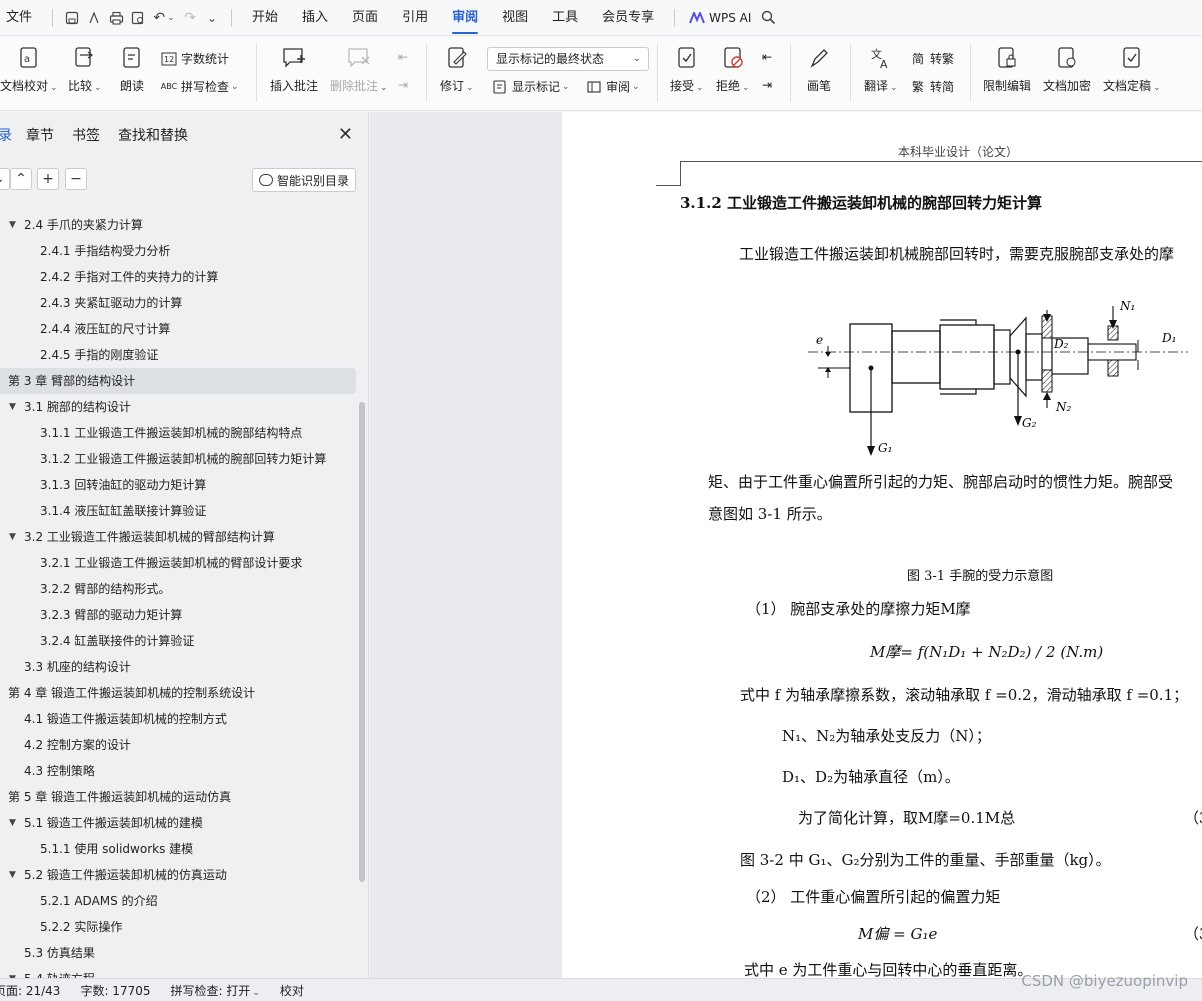 The image size is (1202, 1001). I want to click on toc-item: ▼ 3.1 腕部的结构设计, so click(180, 407).